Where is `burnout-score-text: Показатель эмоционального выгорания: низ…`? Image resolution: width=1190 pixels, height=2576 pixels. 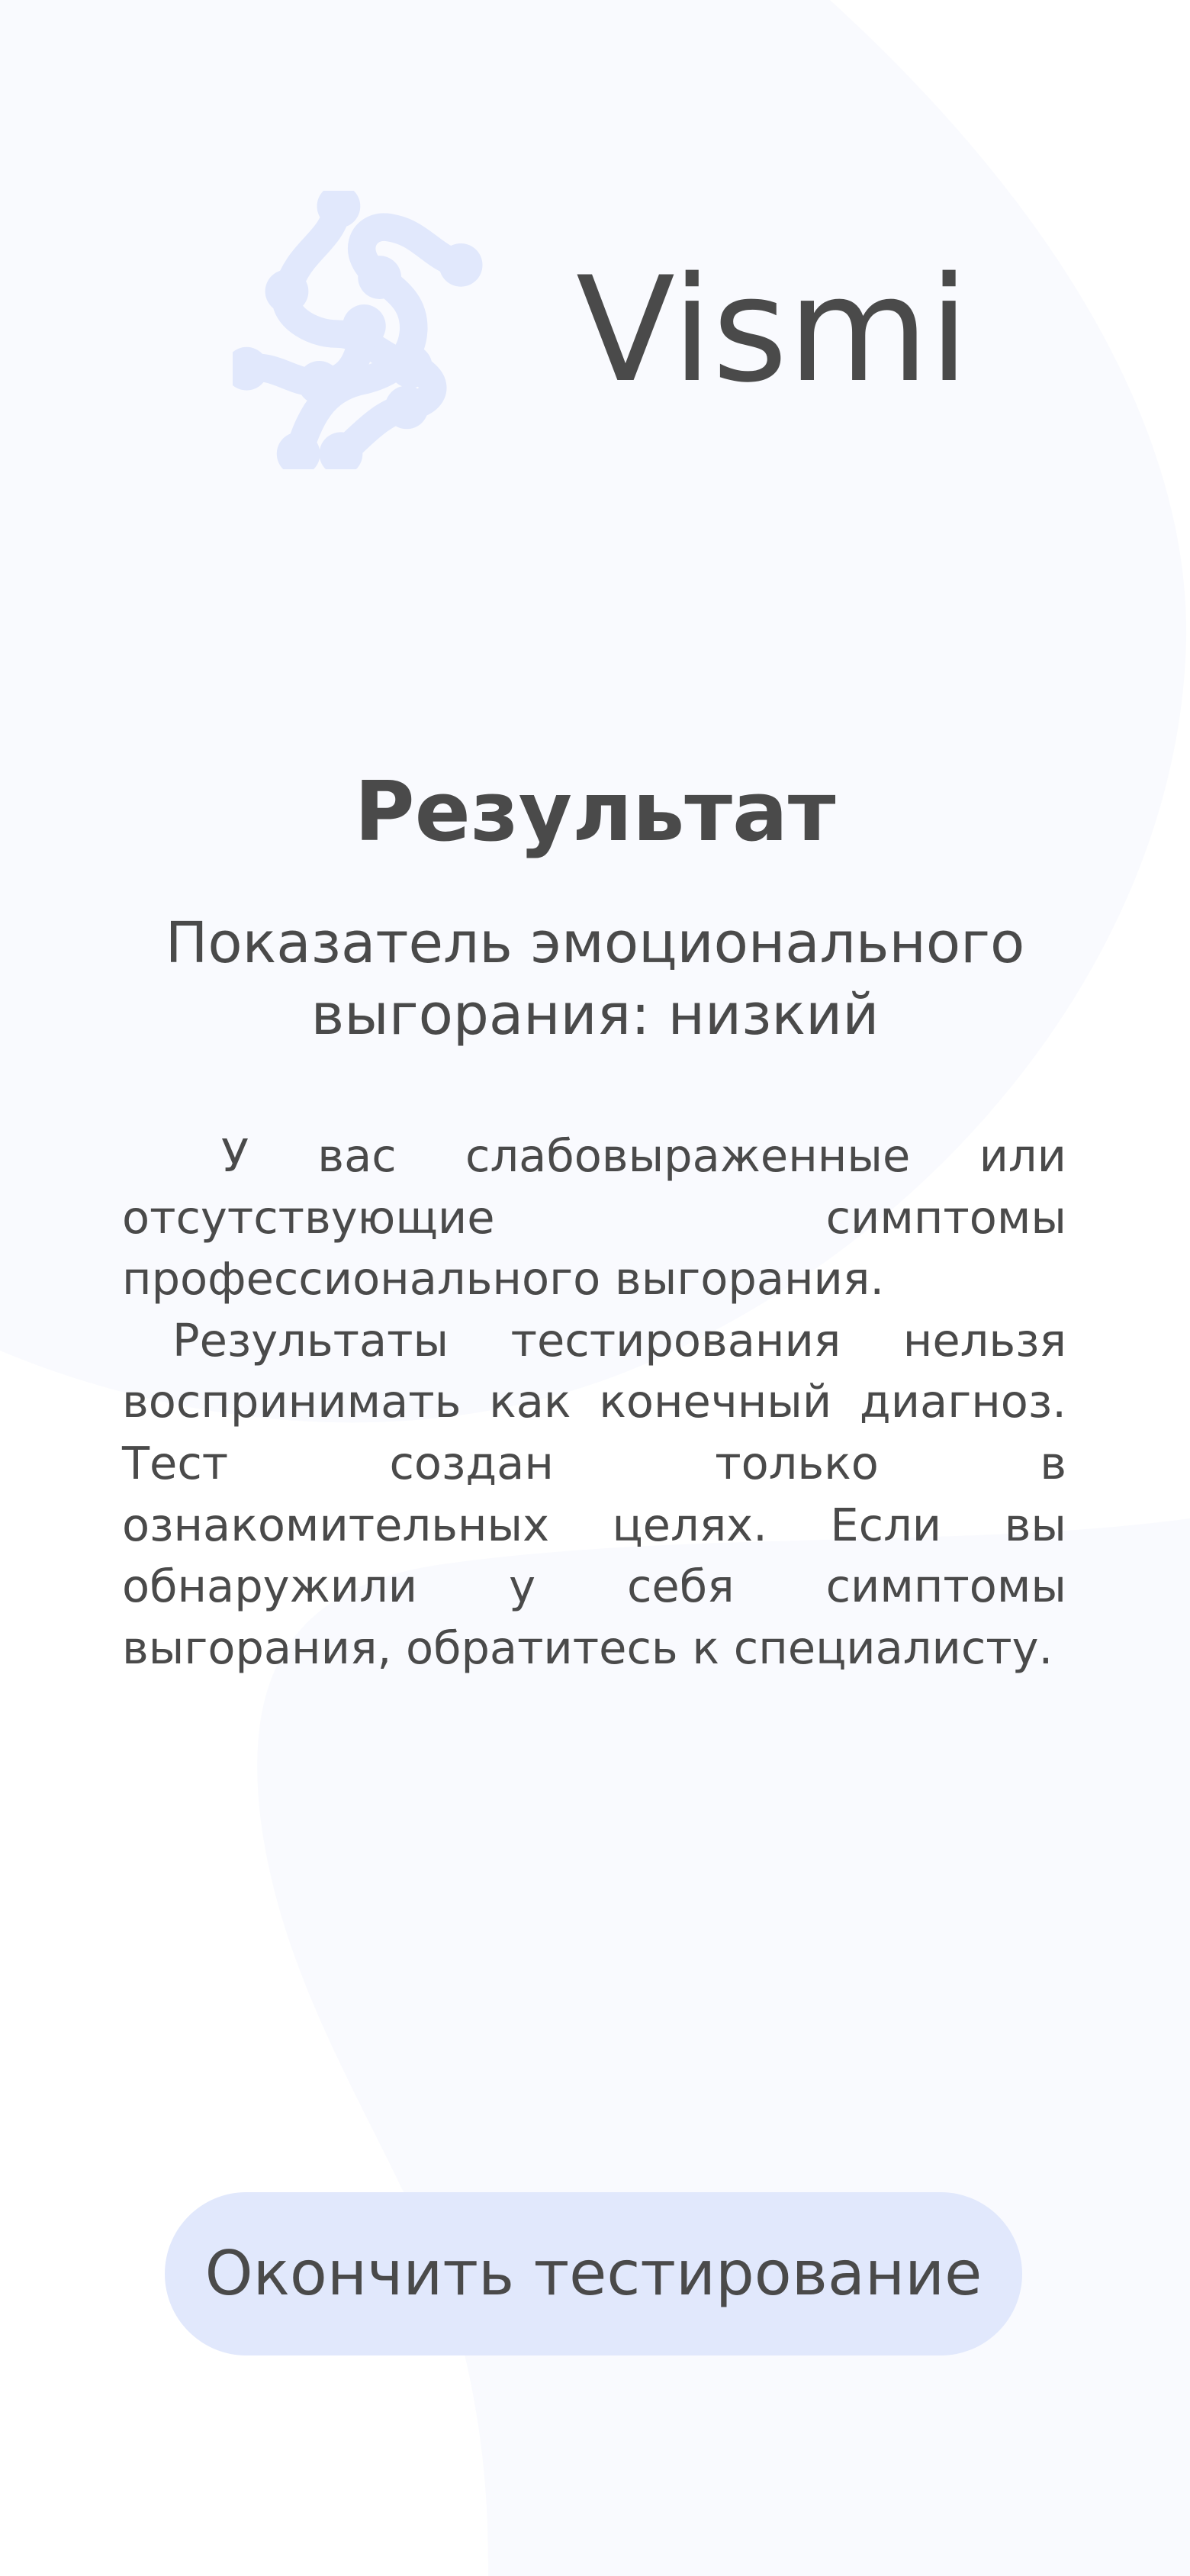 burnout-score-text: Показатель эмоционального выгорания: низ… is located at coordinates (595, 979).